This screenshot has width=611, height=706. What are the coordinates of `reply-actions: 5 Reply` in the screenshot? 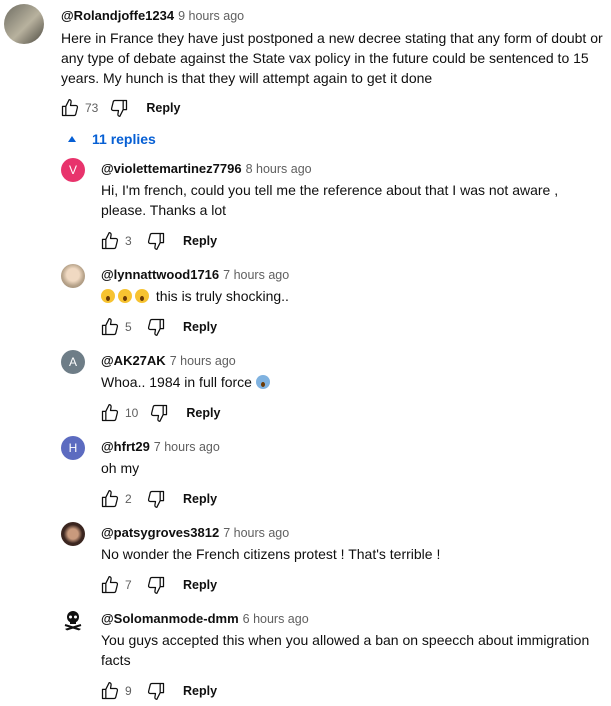 It's located at (158, 327).